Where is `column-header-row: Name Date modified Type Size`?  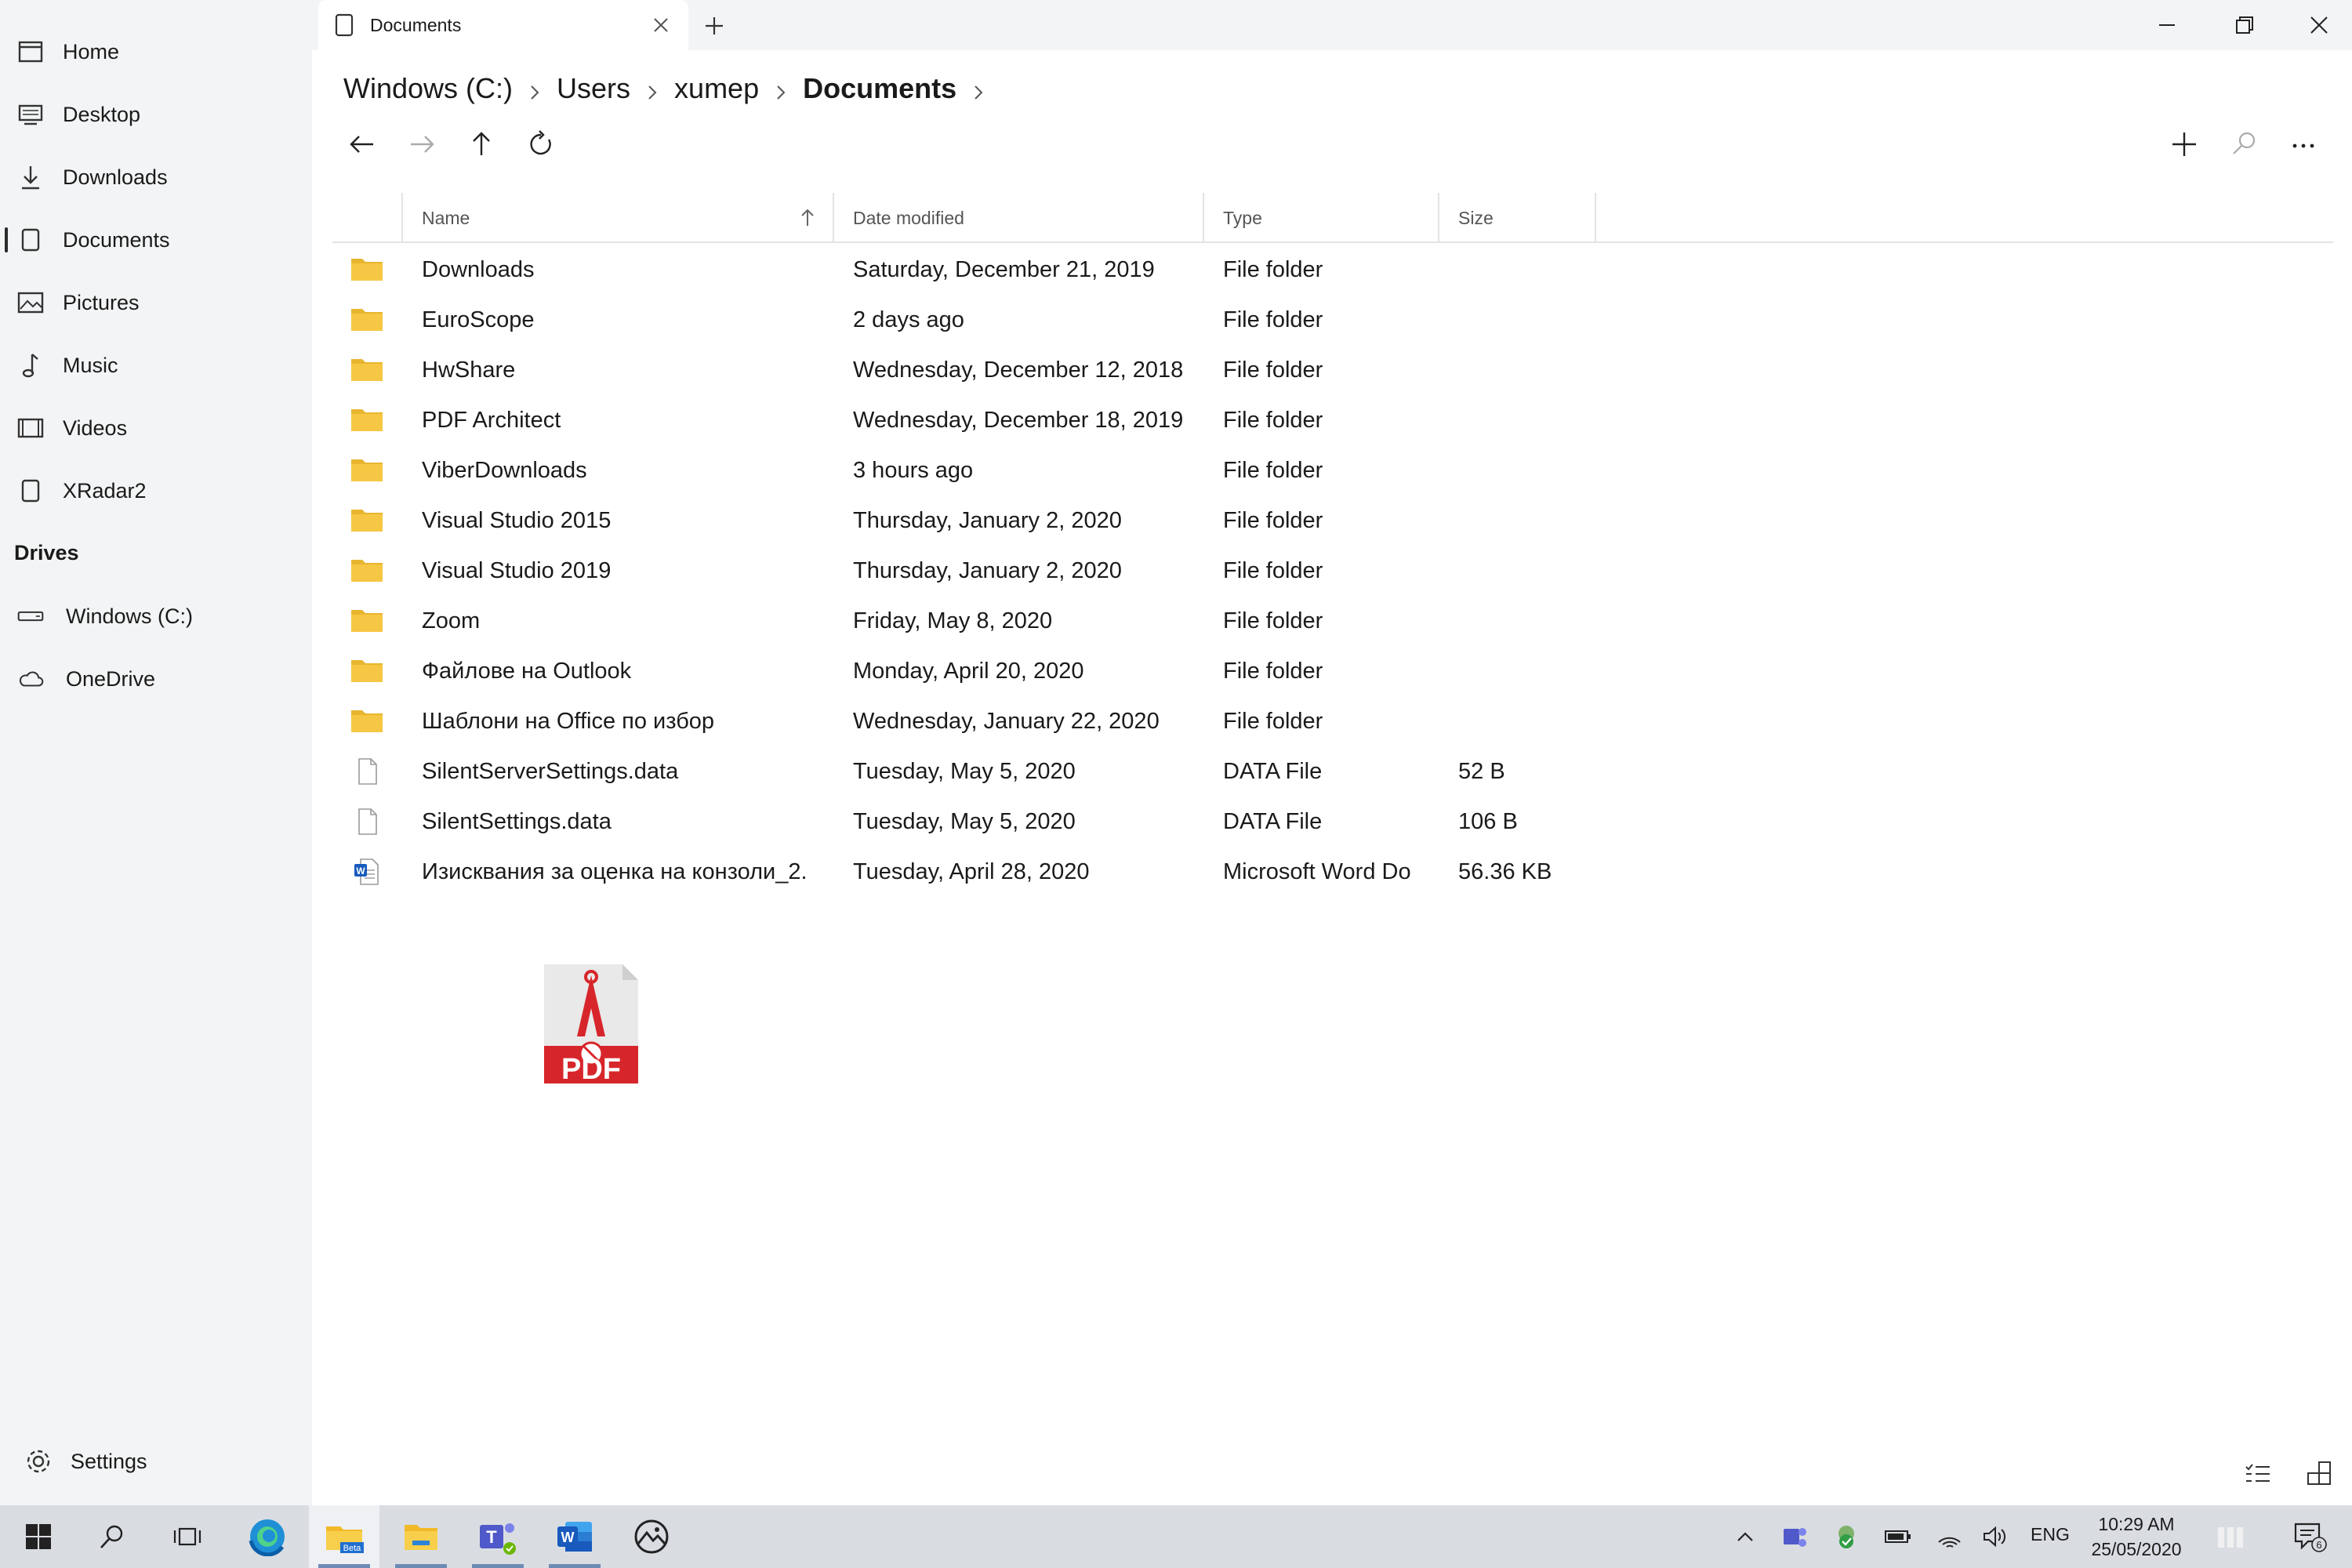
column-header-row: Name Date modified Type Size is located at coordinates (1332, 218).